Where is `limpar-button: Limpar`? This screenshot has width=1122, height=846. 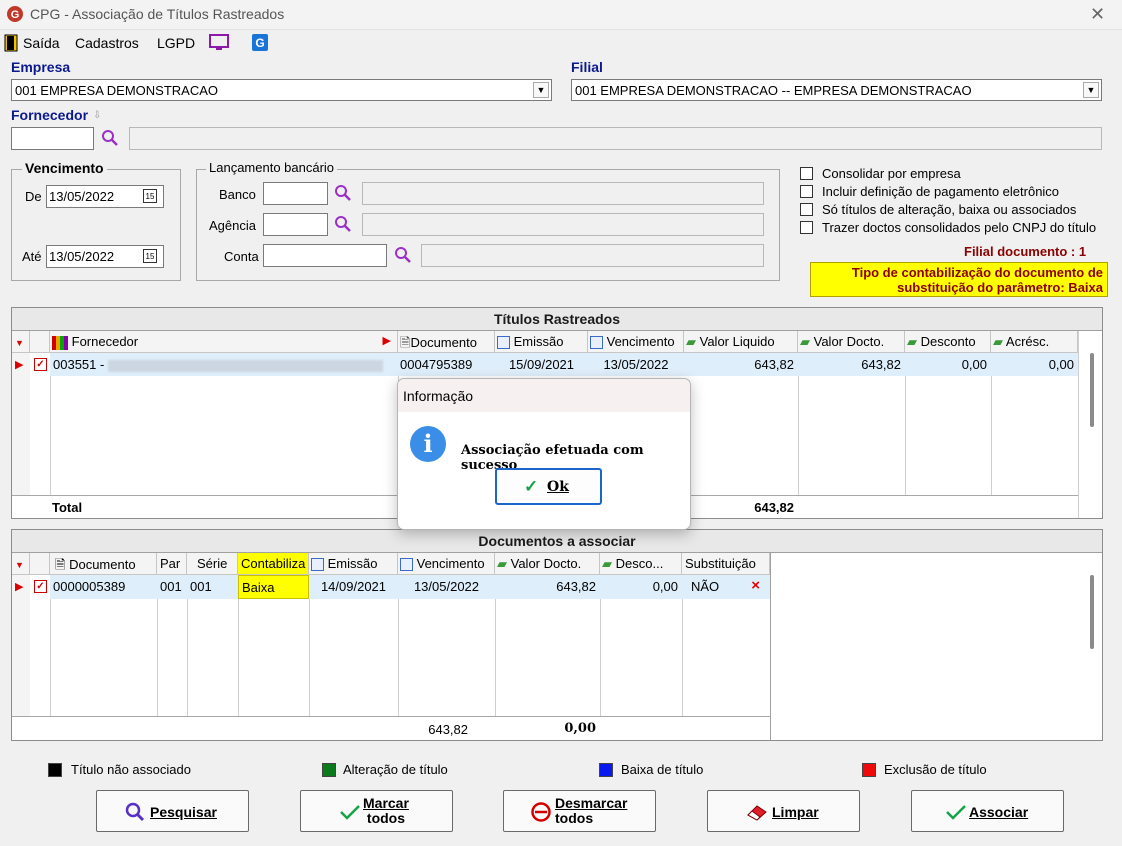
limpar-button: Limpar is located at coordinates (783, 811).